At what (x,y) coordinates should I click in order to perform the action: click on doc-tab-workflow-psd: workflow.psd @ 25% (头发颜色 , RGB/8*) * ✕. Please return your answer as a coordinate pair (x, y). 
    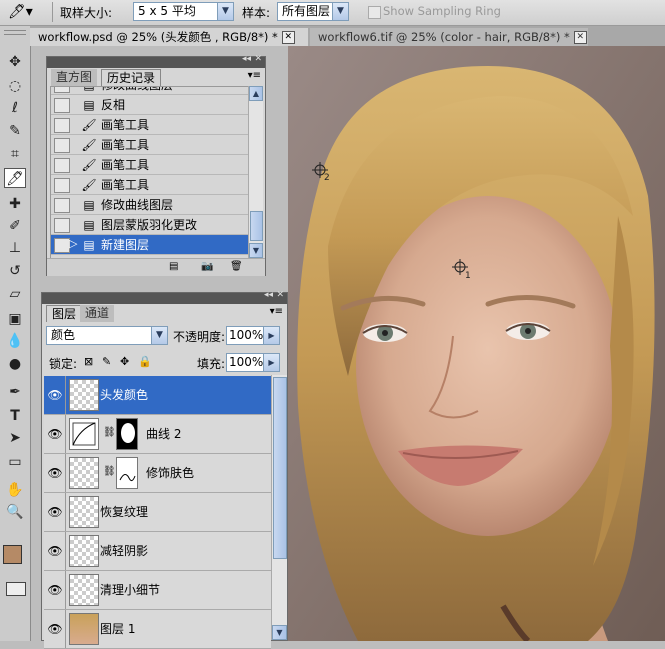
    Looking at the image, I should click on (169, 37).